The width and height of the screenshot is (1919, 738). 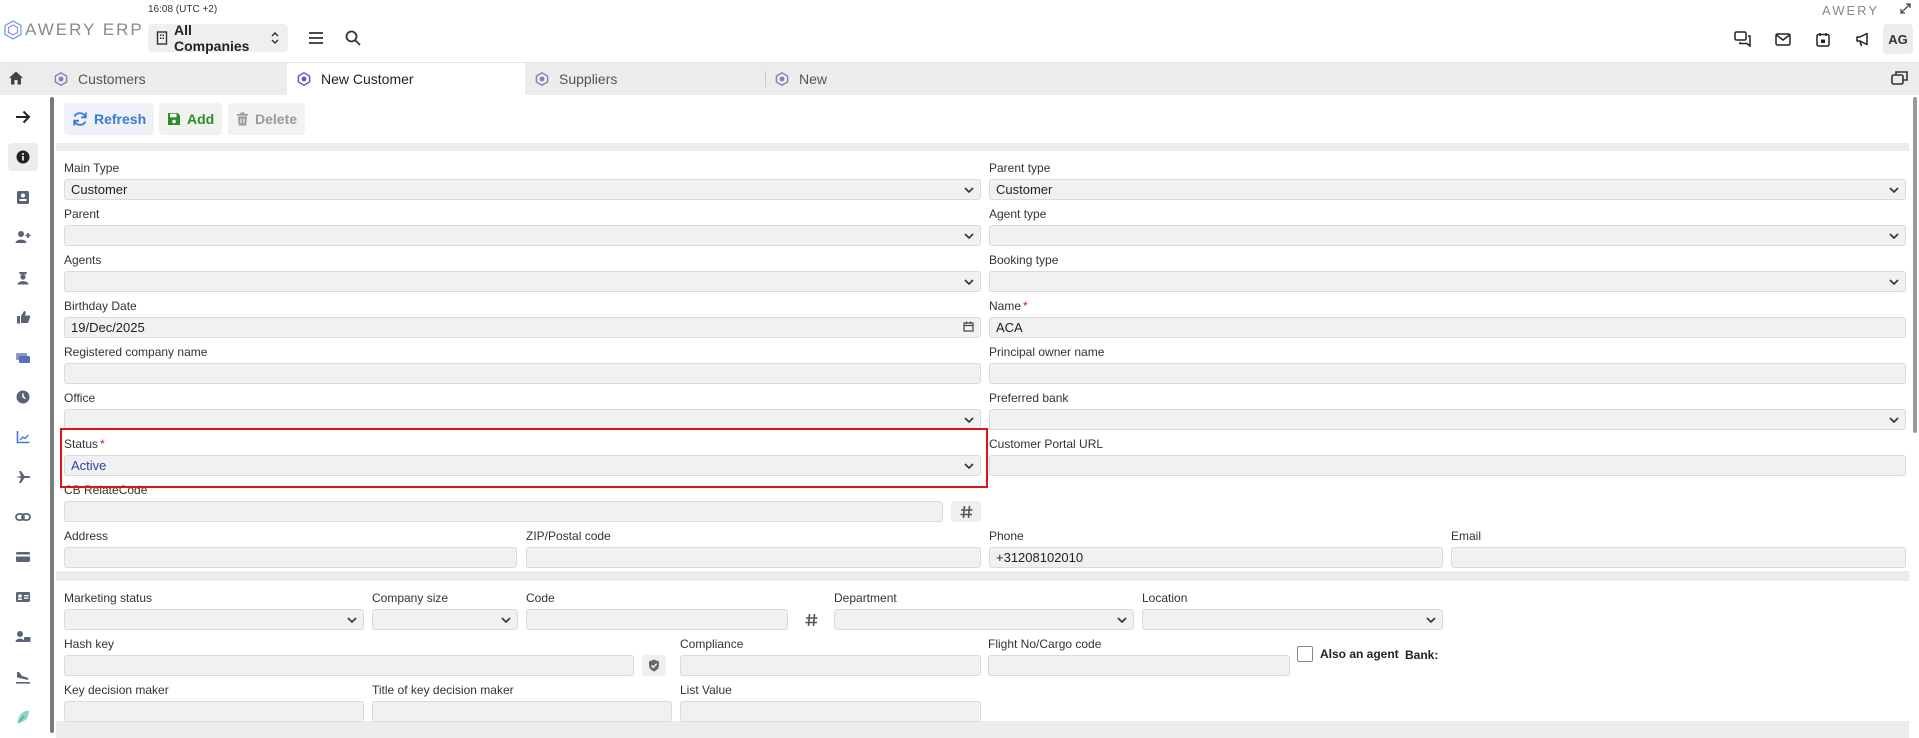 I want to click on add-button: Add, so click(x=191, y=119).